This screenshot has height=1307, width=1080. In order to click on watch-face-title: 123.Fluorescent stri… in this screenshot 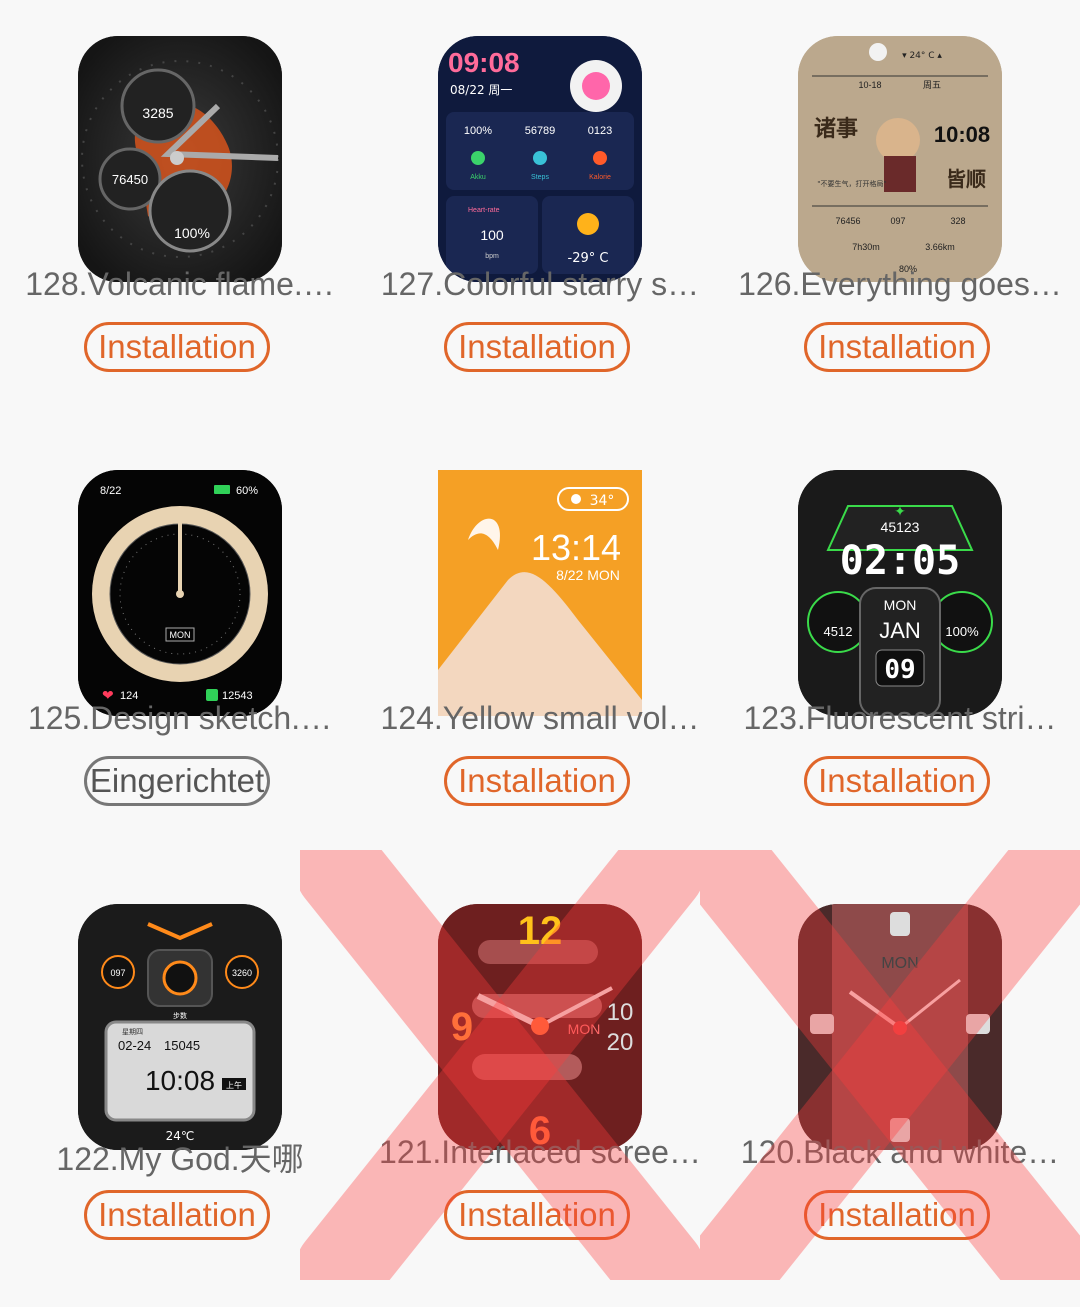, I will do `click(900, 718)`.